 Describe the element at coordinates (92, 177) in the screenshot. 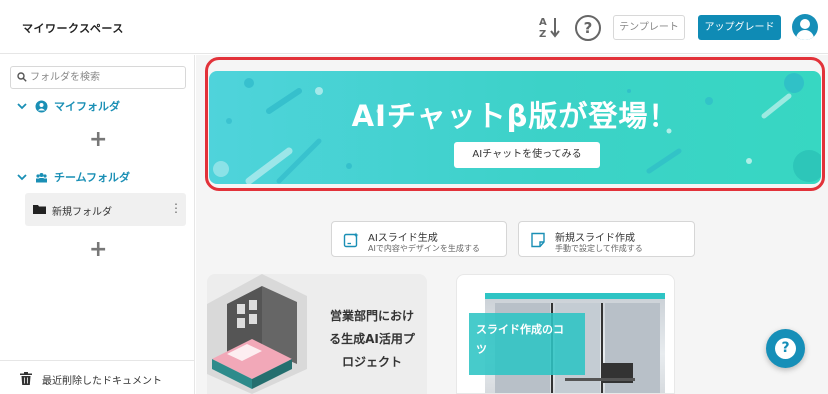

I see `team-folder-label: チームフォルダ` at that location.